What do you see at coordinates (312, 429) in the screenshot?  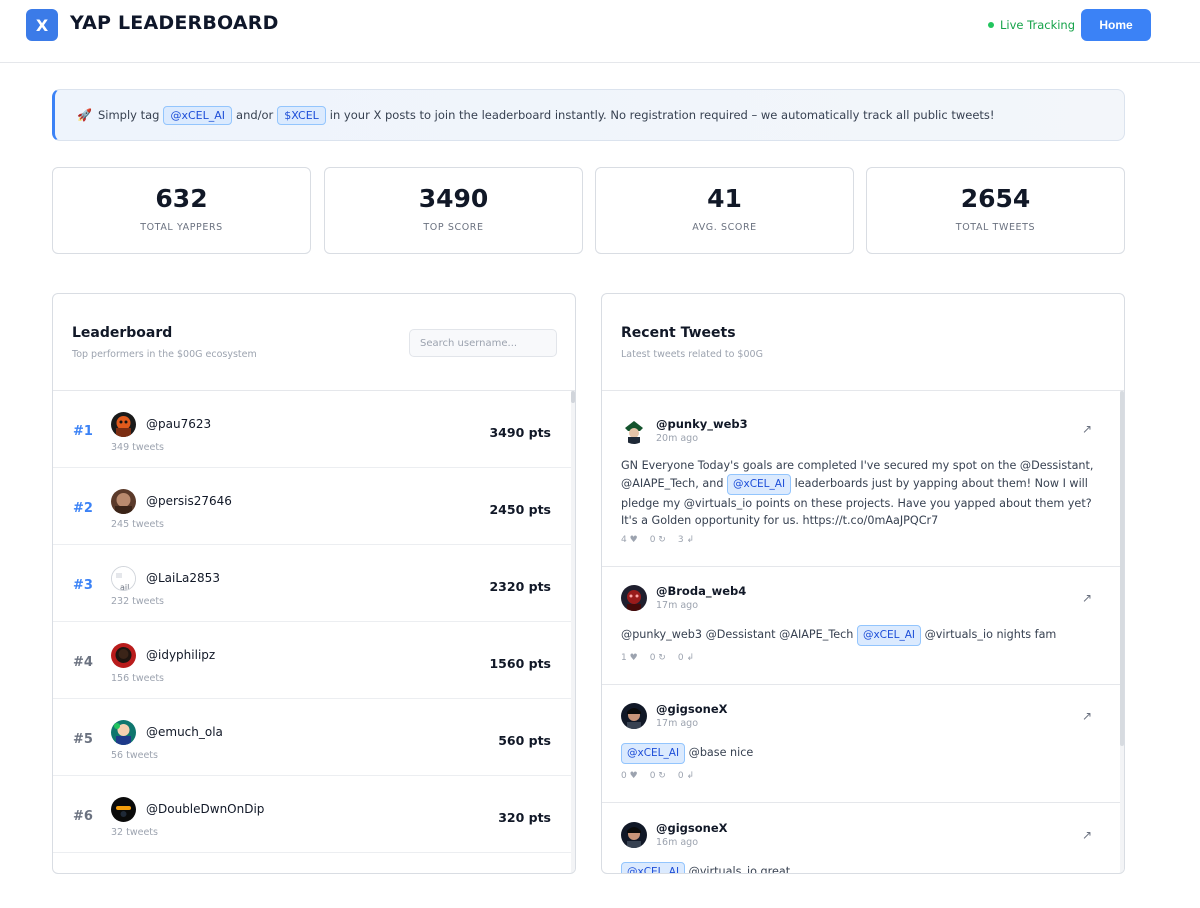 I see `leaderboard-row: #1 @pau7623 349 tweets 3490 pts` at bounding box center [312, 429].